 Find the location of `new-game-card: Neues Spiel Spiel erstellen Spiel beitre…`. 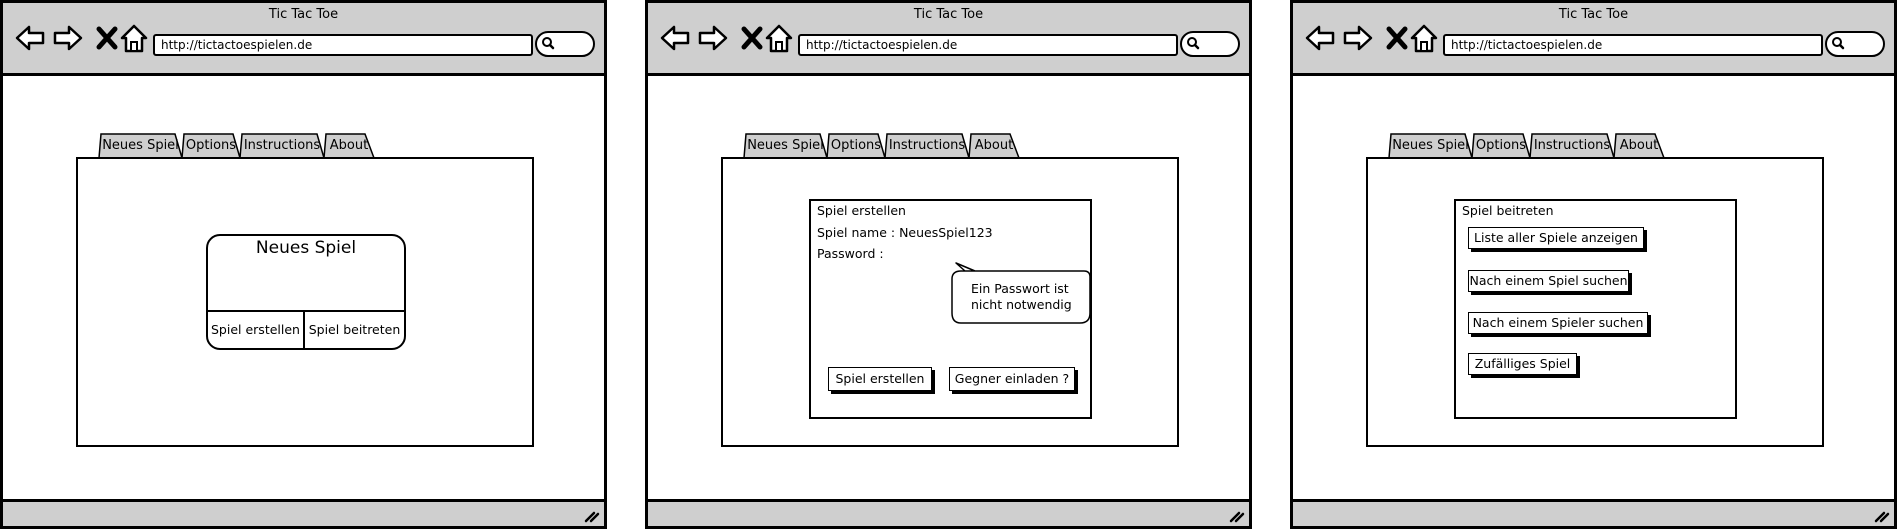

new-game-card: Neues Spiel Spiel erstellen Spiel beitre… is located at coordinates (306, 292).